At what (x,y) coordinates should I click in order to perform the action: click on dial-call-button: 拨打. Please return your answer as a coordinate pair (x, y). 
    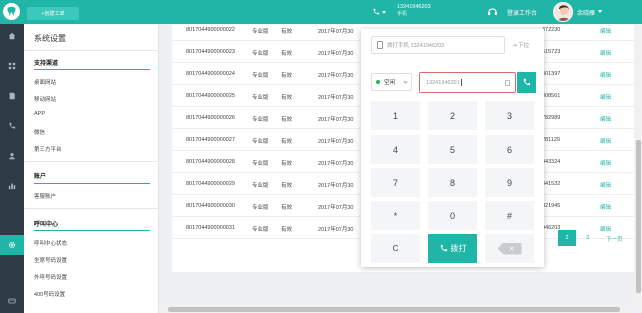
    Looking at the image, I should click on (452, 248).